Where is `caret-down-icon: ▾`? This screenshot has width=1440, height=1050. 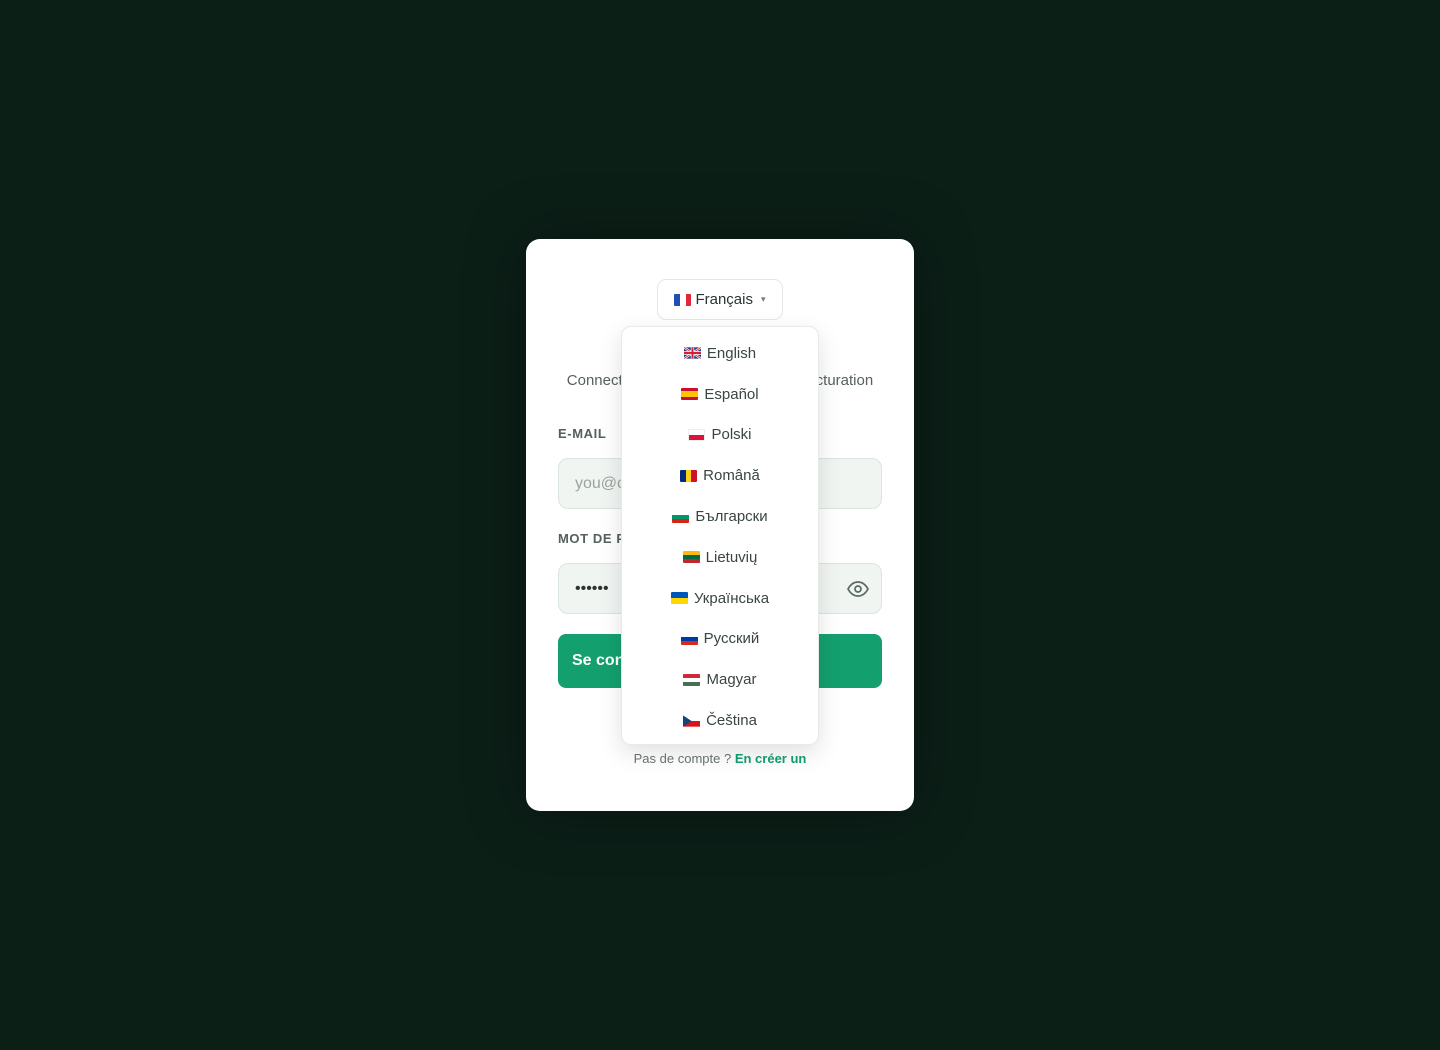 caret-down-icon: ▾ is located at coordinates (763, 299).